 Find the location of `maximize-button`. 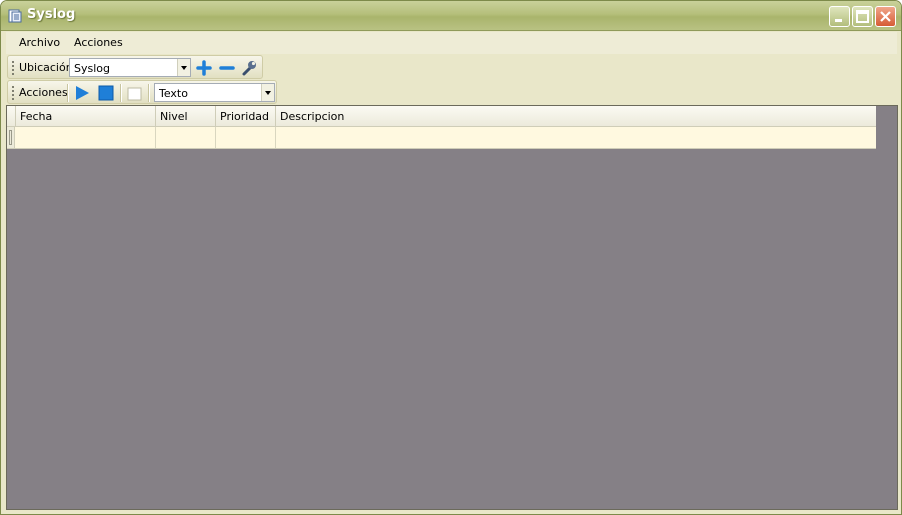

maximize-button is located at coordinates (862, 16).